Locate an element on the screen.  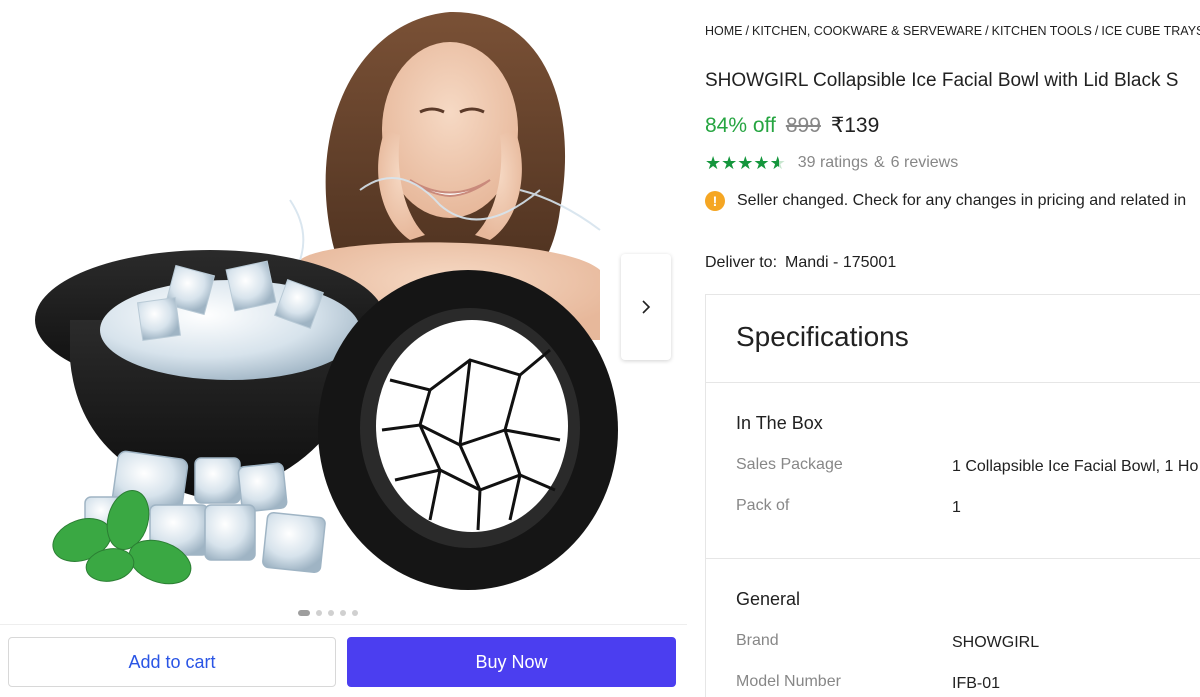
price-row: 84% off 899 ₹139 is located at coordinates (792, 125).